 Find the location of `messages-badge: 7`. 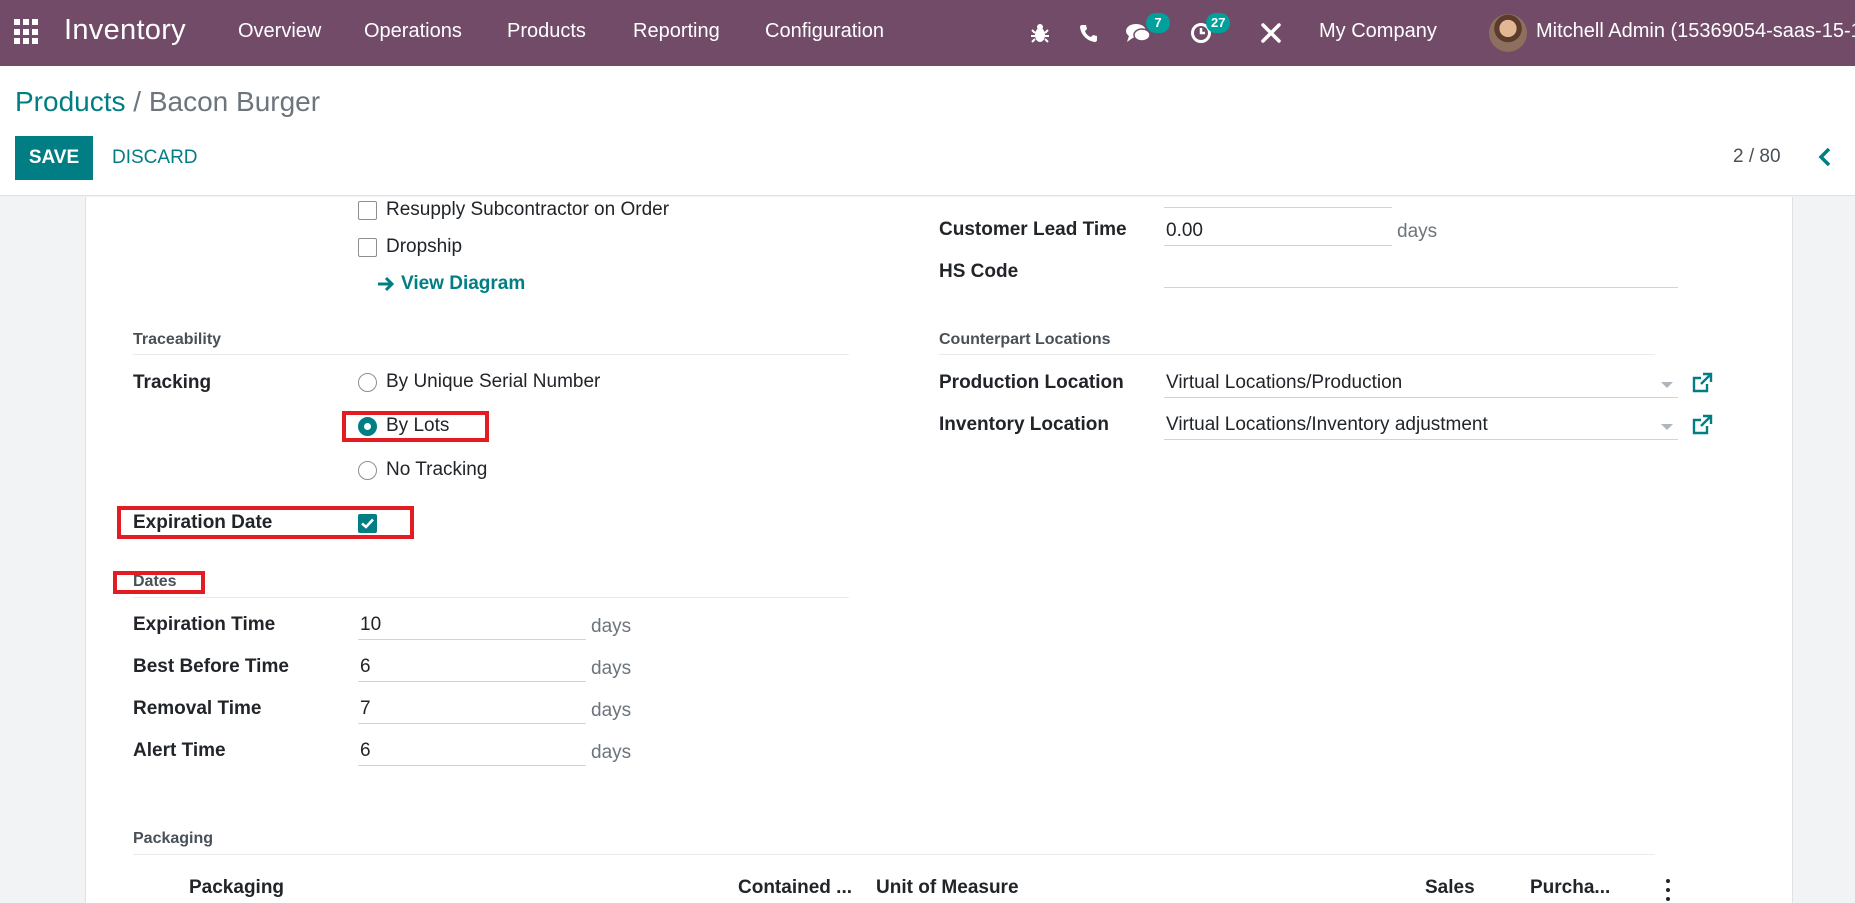

messages-badge: 7 is located at coordinates (1158, 23).